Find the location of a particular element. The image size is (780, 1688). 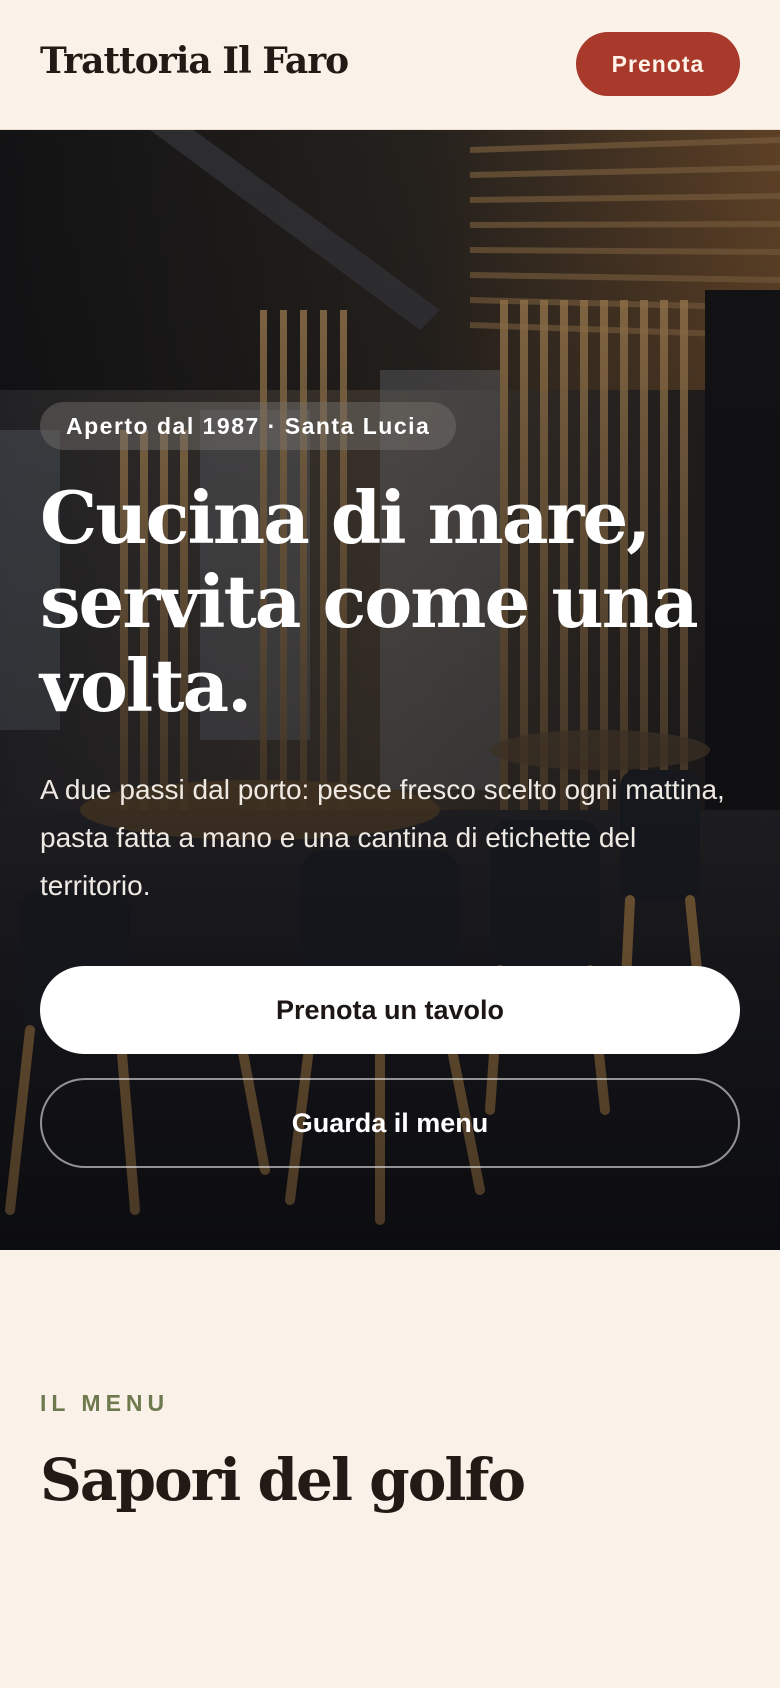

brand-logo: Trattoria Il Faro is located at coordinates (194, 61).